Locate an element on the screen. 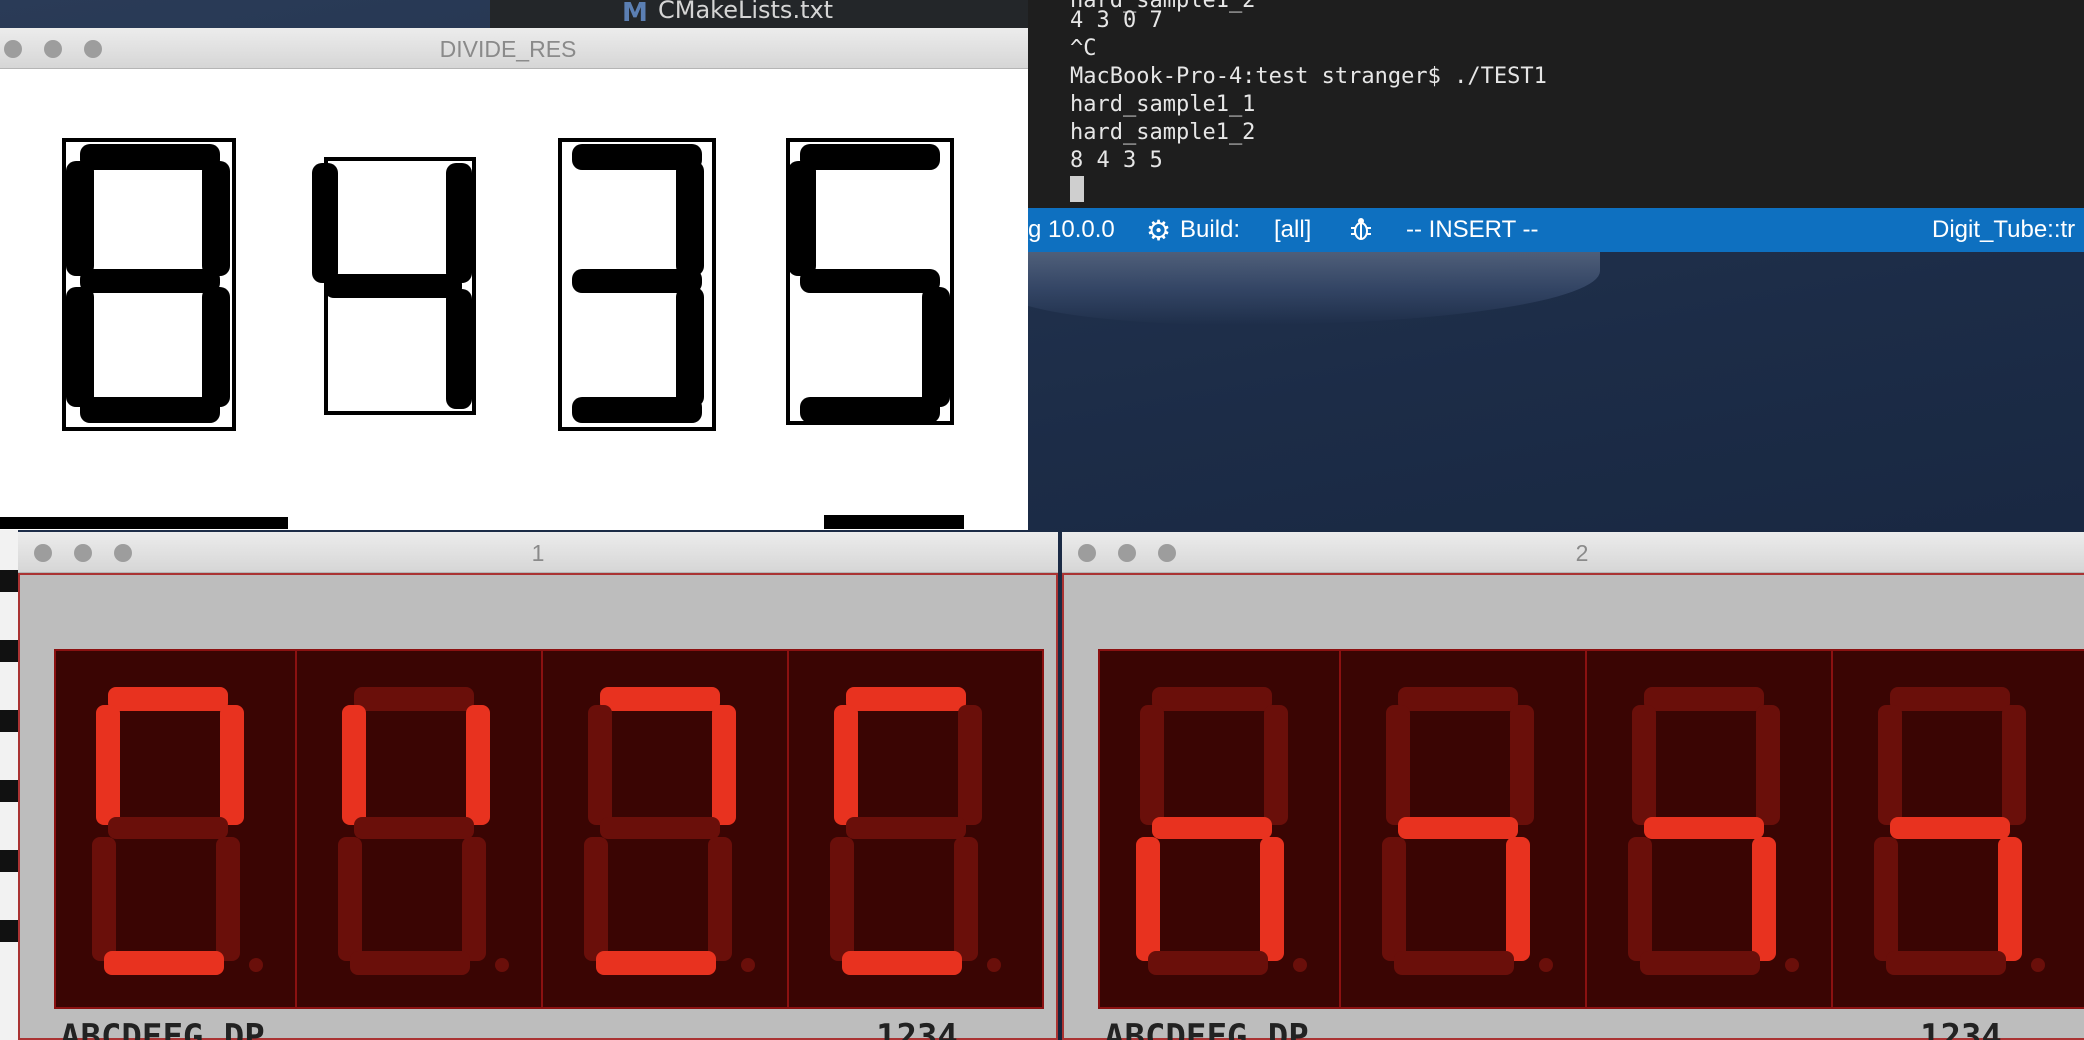 The height and width of the screenshot is (1040, 2084). build-button: Build: is located at coordinates (1210, 230).